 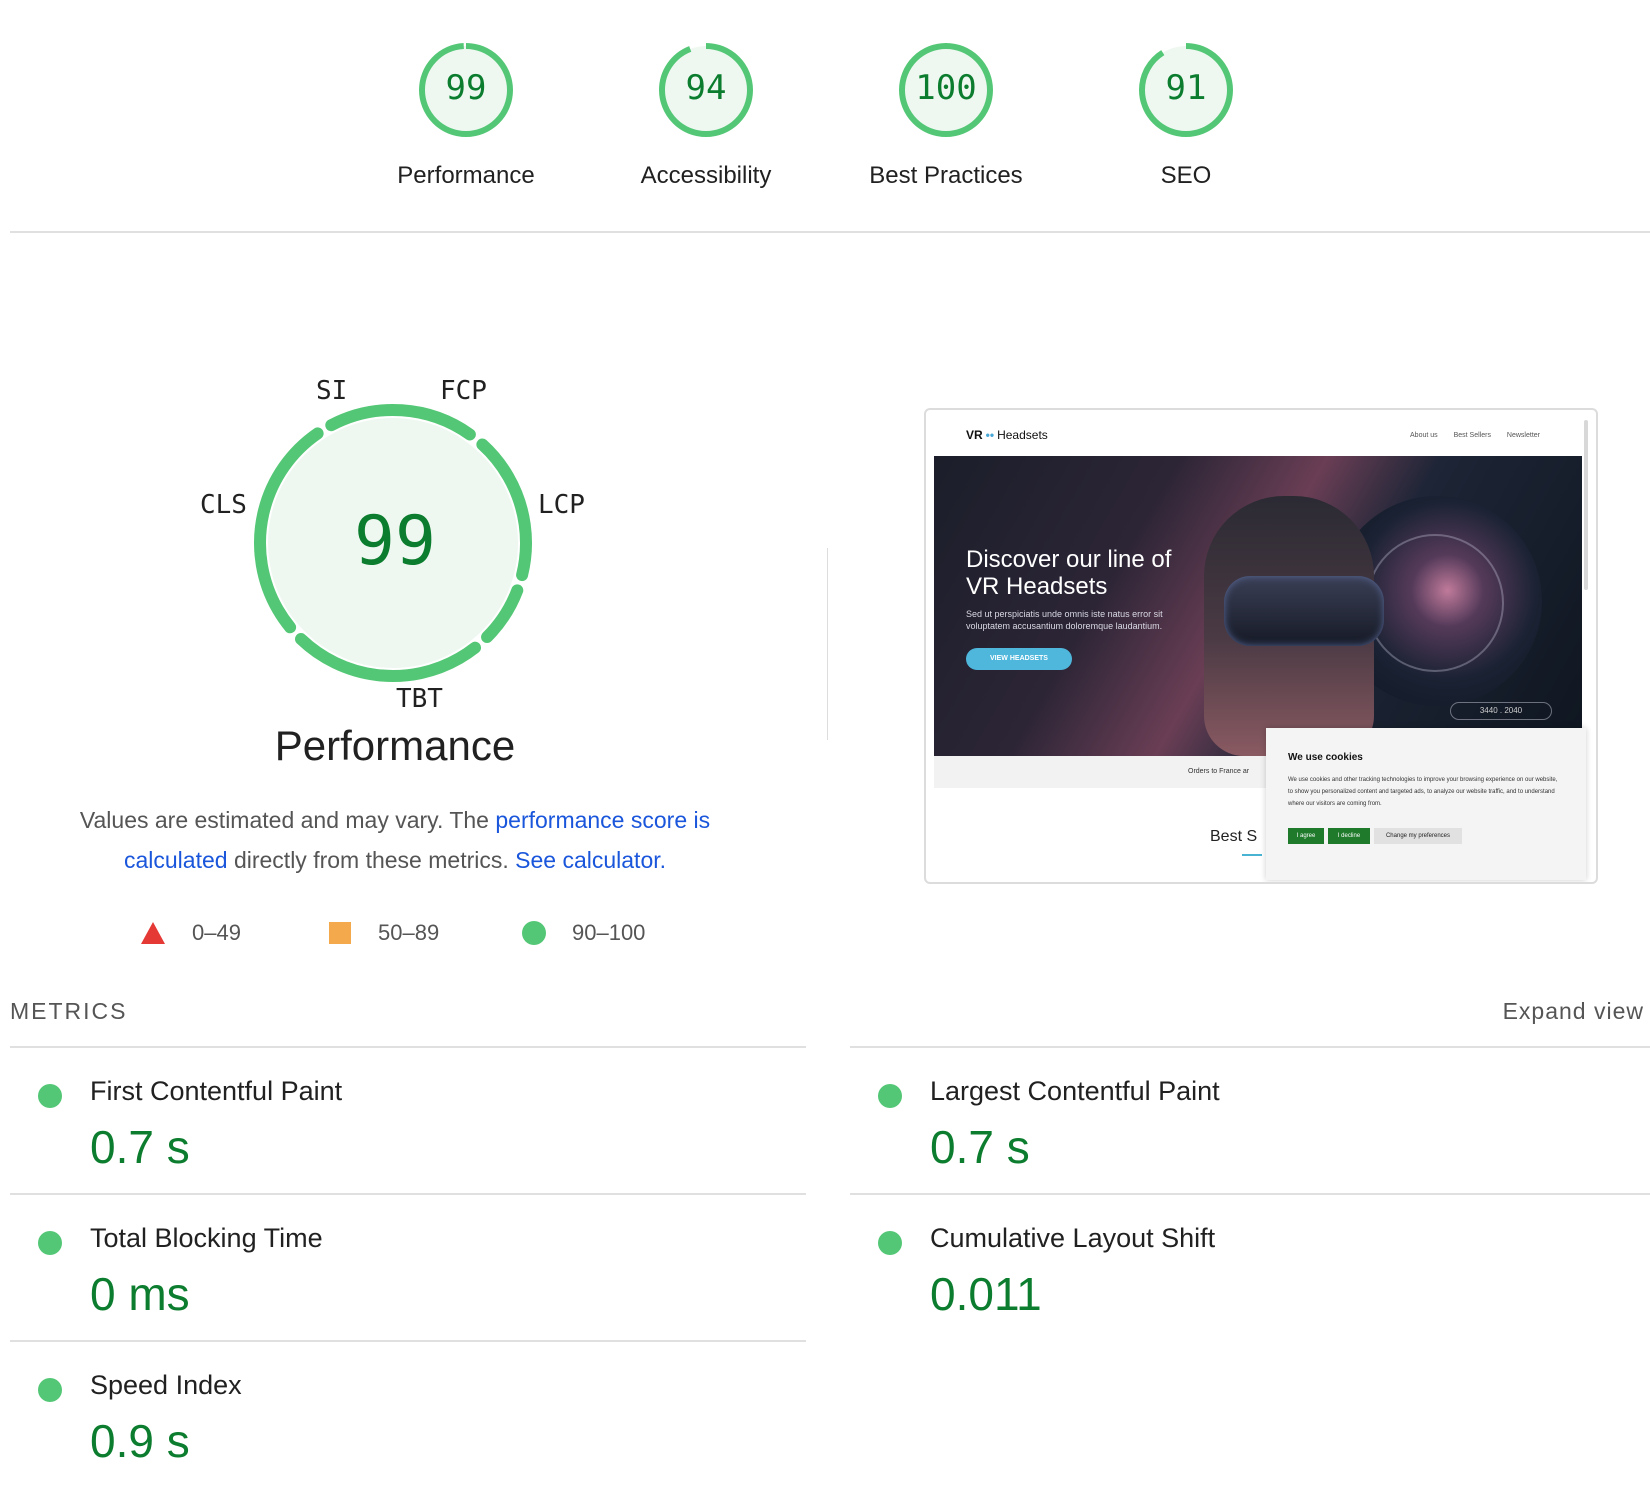 I want to click on site-menu: About us Best Sellers Newsletter, so click(x=1468, y=435).